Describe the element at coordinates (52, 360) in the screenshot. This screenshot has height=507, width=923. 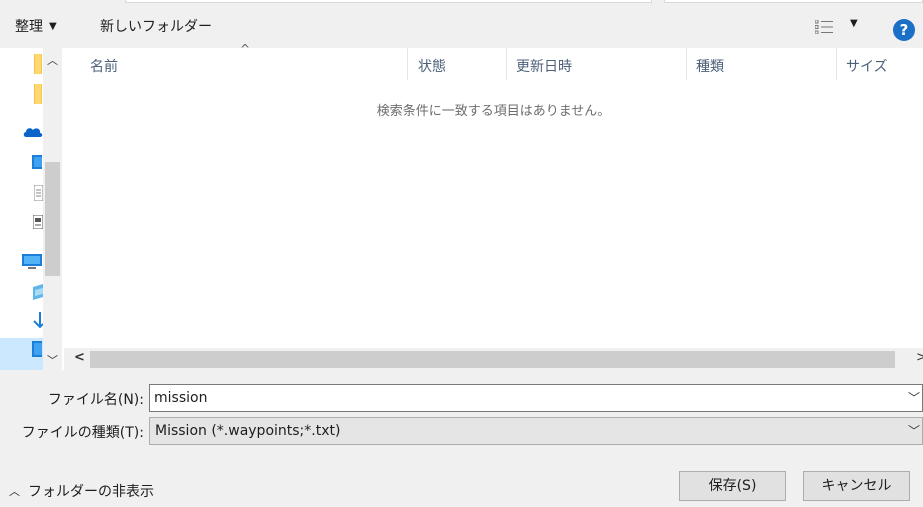
I see `scroll-down-icon: ﹀` at that location.